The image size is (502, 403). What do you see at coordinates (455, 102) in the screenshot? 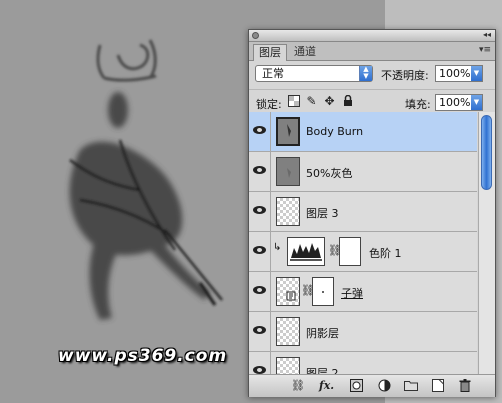
I see `fill-value: 100%` at bounding box center [455, 102].